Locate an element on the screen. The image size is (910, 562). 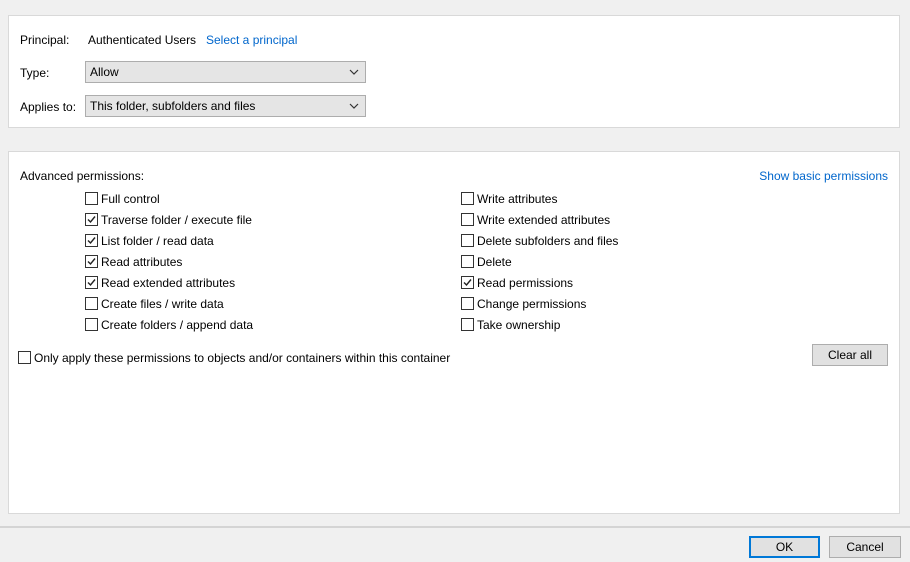
footer-divider is located at coordinates (455, 527).